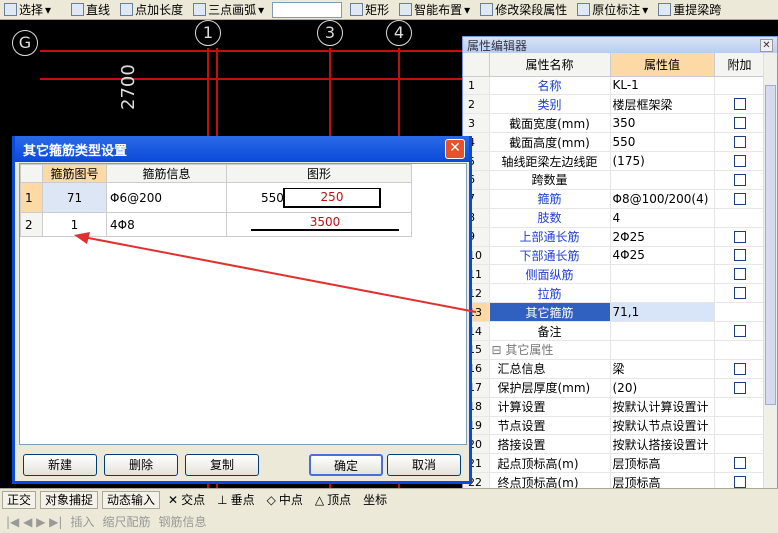 The height and width of the screenshot is (533, 778). I want to click on property-row: 6跨数量, so click(614, 180).